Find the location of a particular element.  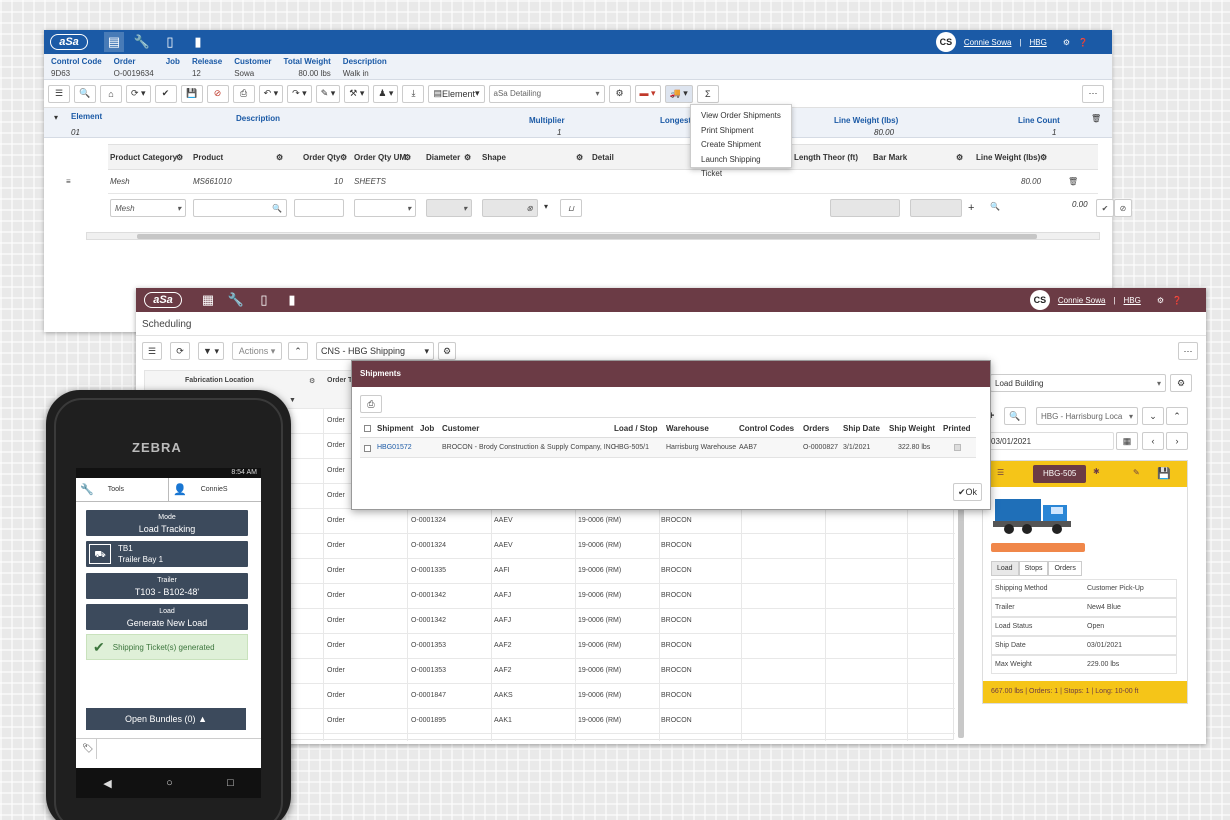

product-input: 🔍 is located at coordinates (240, 208).